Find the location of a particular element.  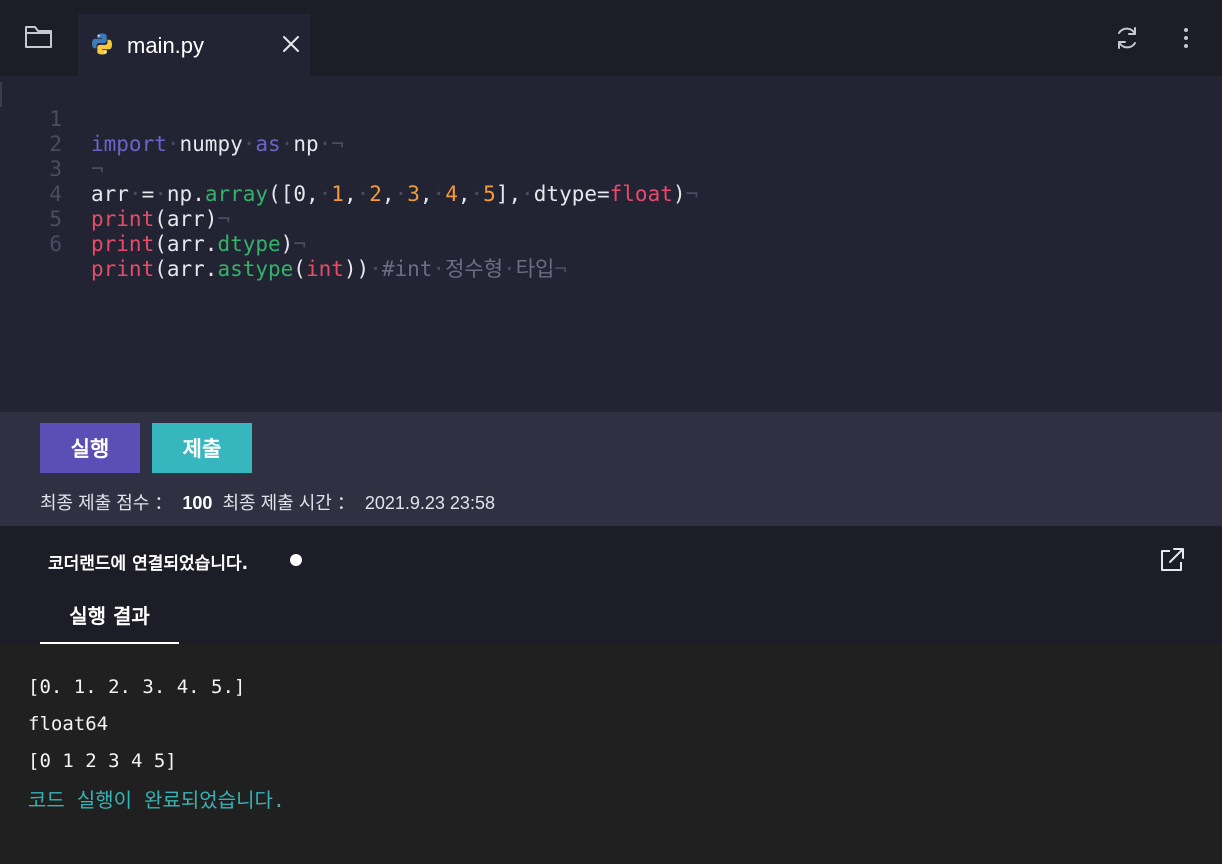

more-vertical-icon is located at coordinates (1186, 38).